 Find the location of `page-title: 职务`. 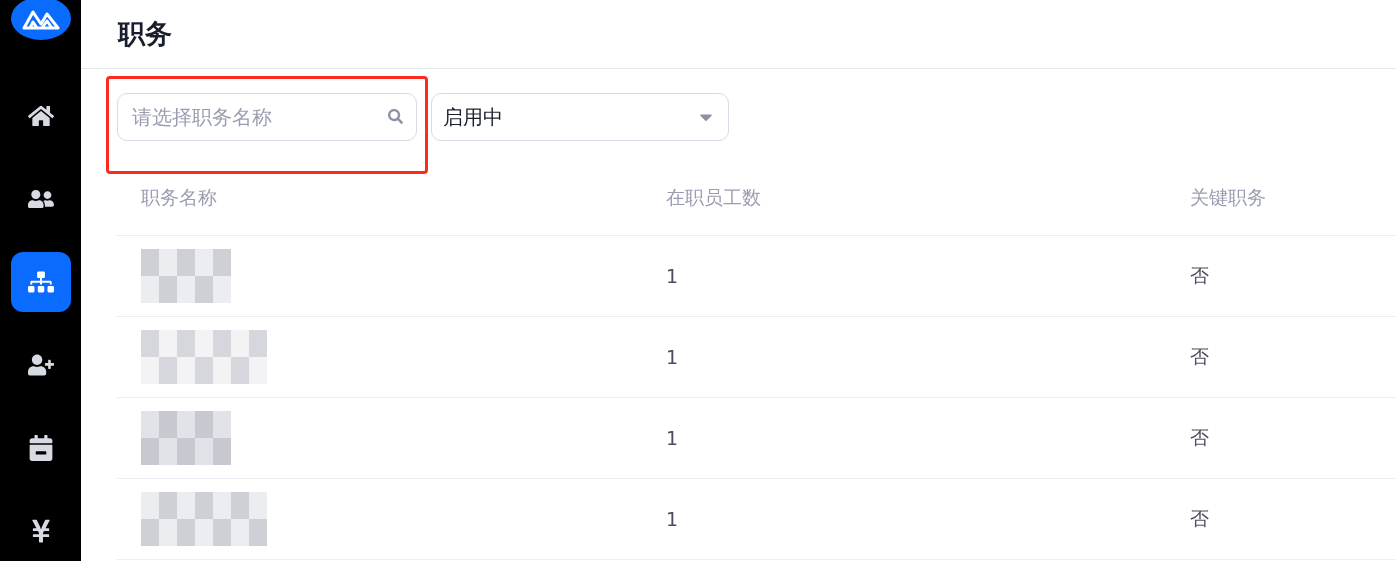

page-title: 职务 is located at coordinates (145, 34).